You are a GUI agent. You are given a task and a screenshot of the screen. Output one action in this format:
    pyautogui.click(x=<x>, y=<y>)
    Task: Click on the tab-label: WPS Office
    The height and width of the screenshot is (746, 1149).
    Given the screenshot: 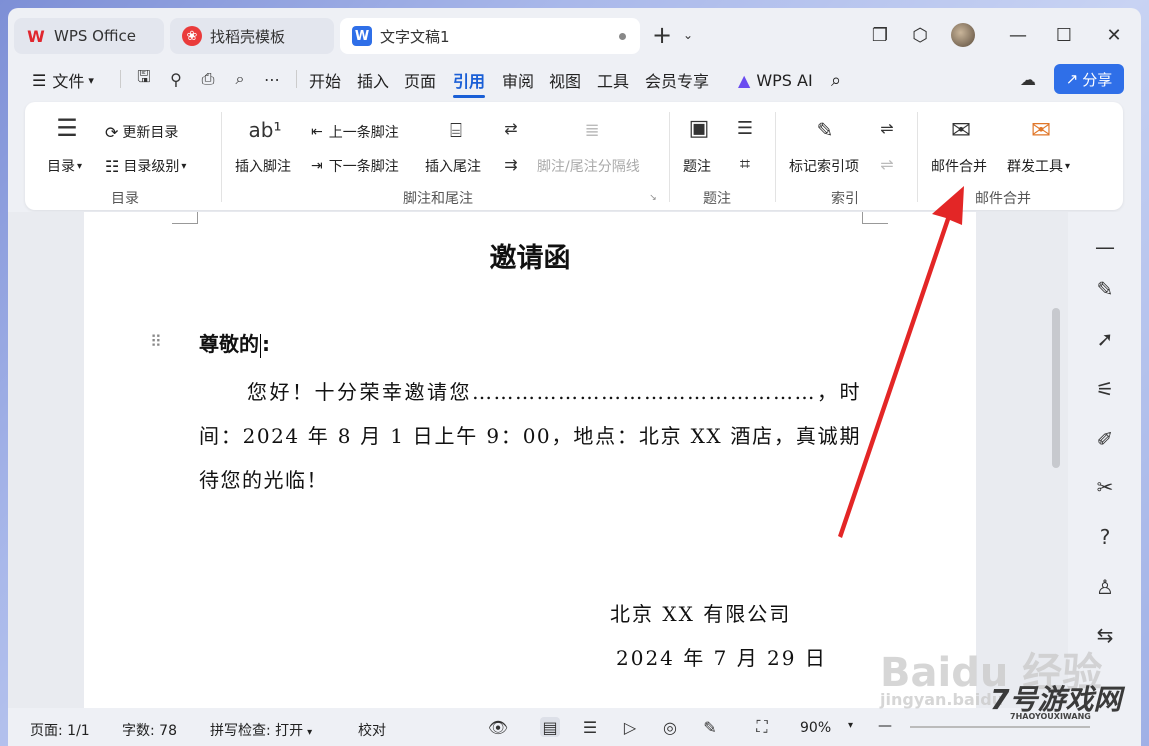 What is the action you would take?
    pyautogui.click(x=95, y=36)
    